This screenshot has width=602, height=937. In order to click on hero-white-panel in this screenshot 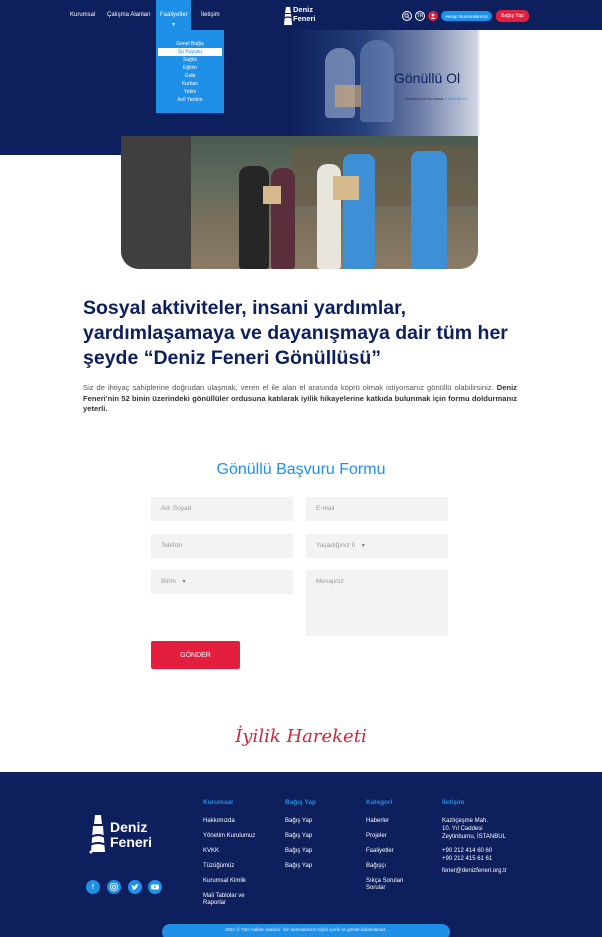, I will do `click(540, 92)`.